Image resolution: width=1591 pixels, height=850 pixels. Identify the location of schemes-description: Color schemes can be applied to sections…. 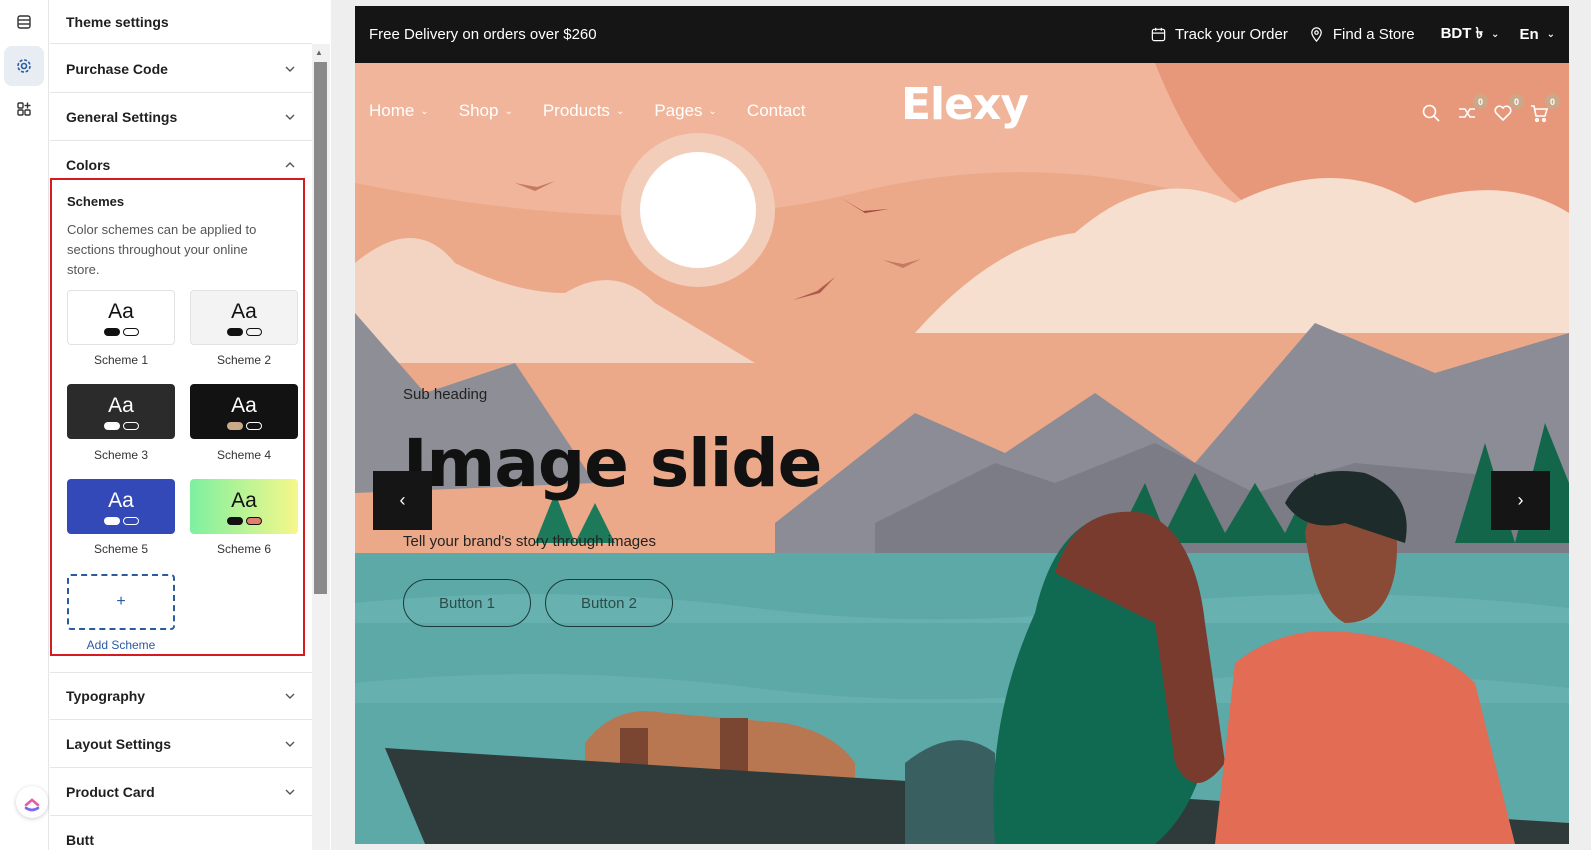
(162, 249).